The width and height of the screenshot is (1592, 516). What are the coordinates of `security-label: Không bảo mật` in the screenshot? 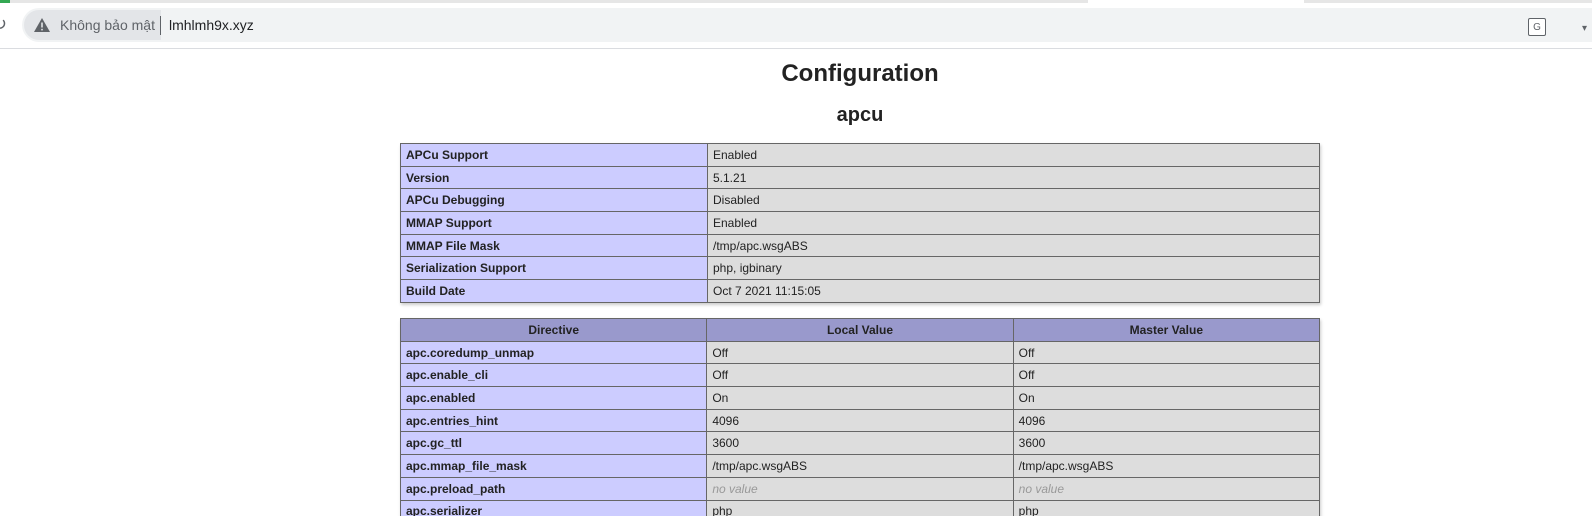 It's located at (107, 25).